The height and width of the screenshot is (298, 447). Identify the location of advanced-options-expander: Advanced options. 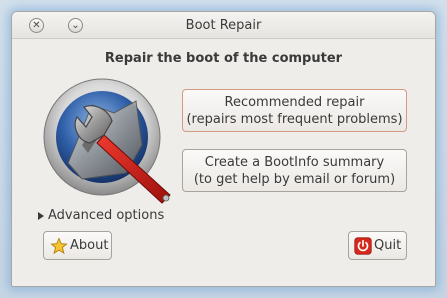
(101, 215).